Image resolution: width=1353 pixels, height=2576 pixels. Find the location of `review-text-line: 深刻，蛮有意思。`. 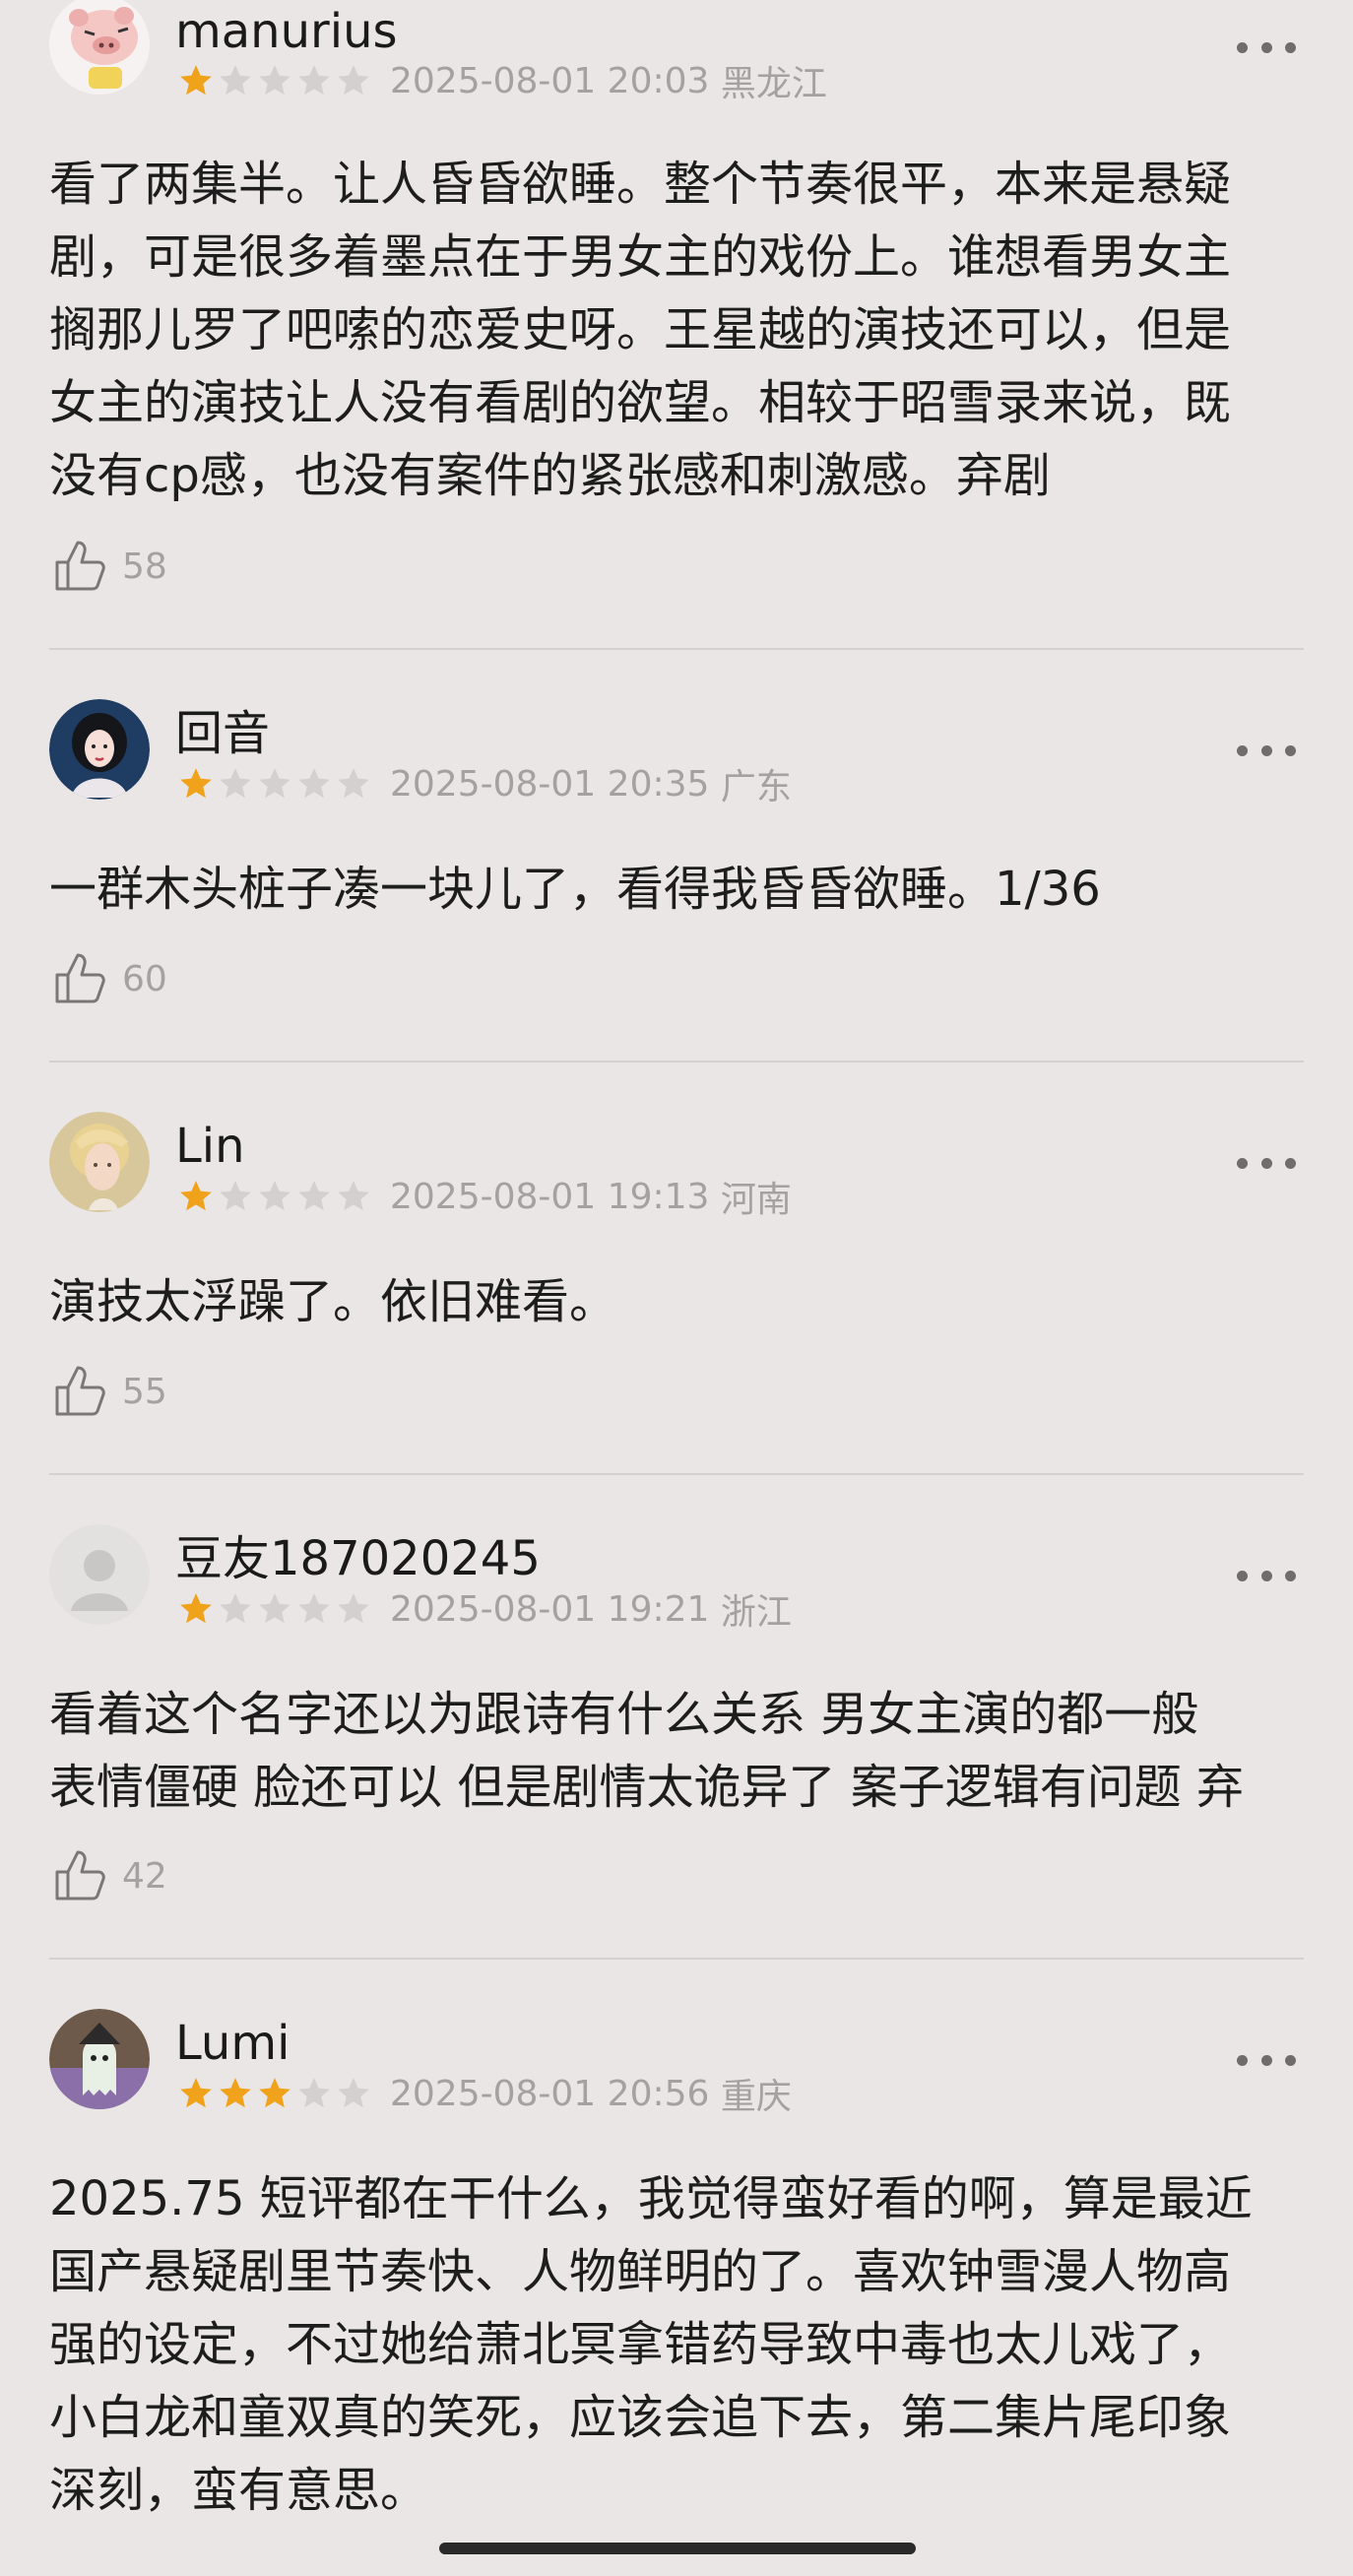

review-text-line: 深刻，蛮有意思。 is located at coordinates (239, 2490).